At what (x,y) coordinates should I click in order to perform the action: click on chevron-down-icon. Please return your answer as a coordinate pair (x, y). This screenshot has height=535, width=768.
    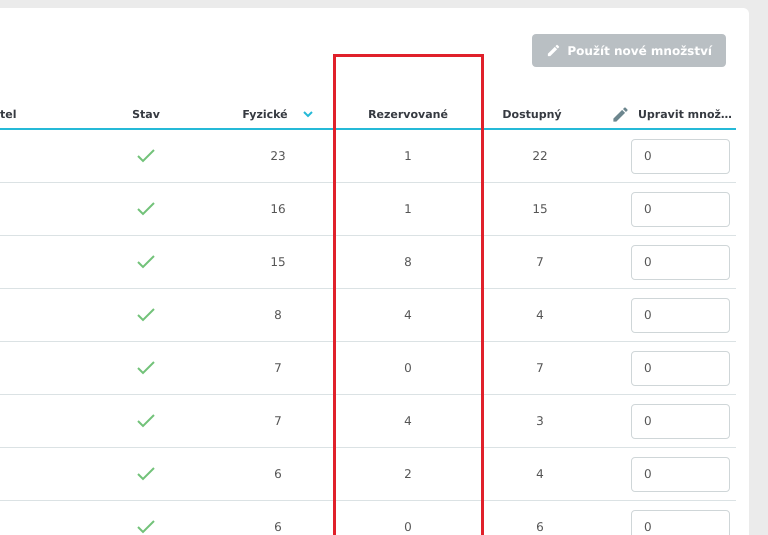
    Looking at the image, I should click on (308, 114).